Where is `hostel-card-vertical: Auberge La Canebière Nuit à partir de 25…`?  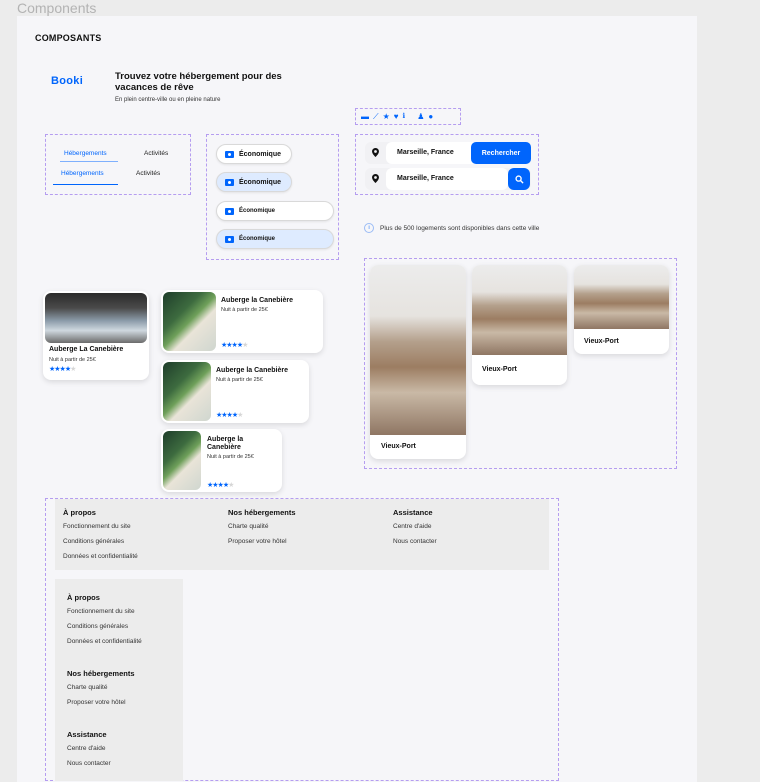 hostel-card-vertical: Auberge La Canebière Nuit à partir de 25… is located at coordinates (96, 335).